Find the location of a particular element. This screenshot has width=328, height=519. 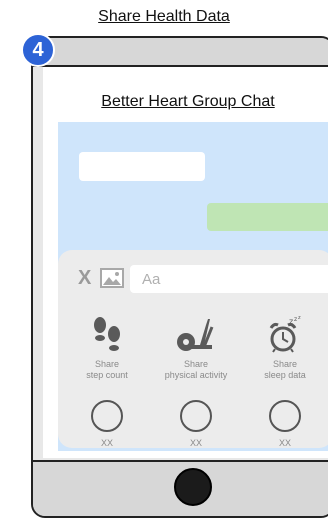

incoming-message-bubble is located at coordinates (142, 166).